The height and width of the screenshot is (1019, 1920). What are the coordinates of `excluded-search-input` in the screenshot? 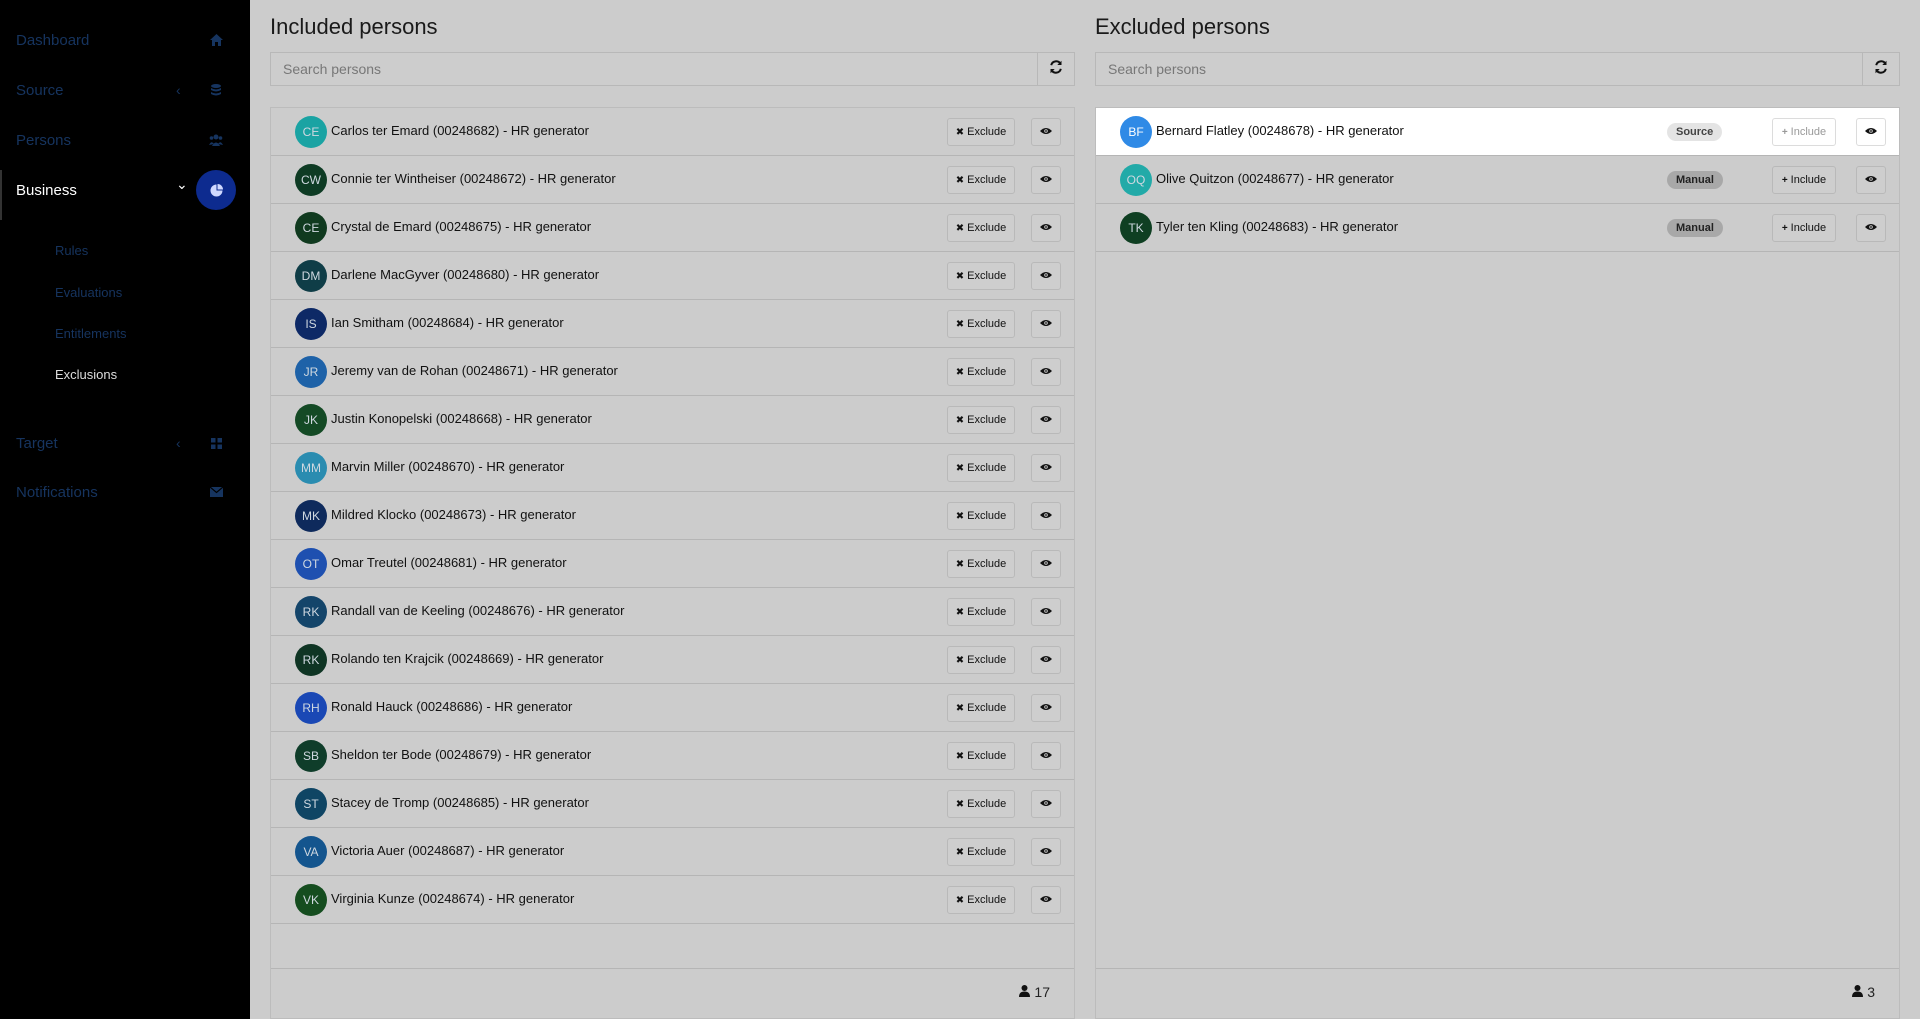 It's located at (1479, 69).